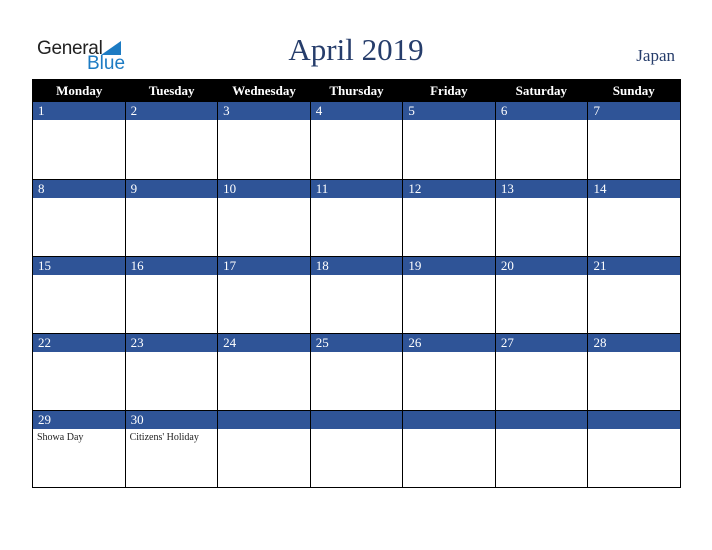 Image resolution: width=712 pixels, height=550 pixels. Describe the element at coordinates (449, 294) in the screenshot. I see `day-cell: 19` at that location.